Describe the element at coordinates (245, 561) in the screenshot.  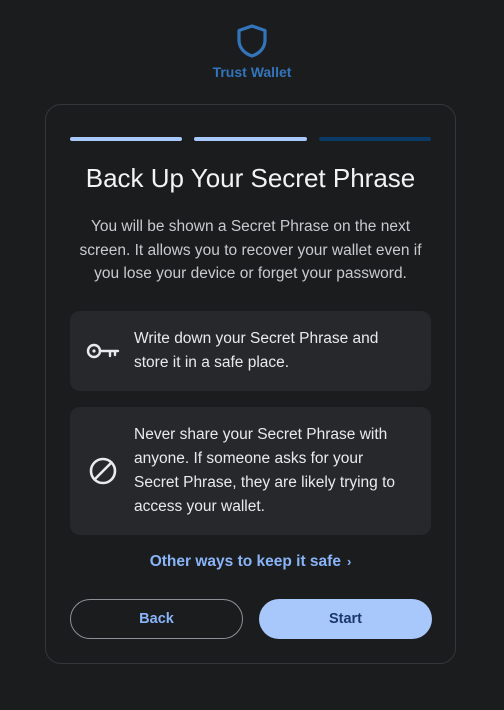
I see `other-ways-link-label: Other ways to keep it safe` at that location.